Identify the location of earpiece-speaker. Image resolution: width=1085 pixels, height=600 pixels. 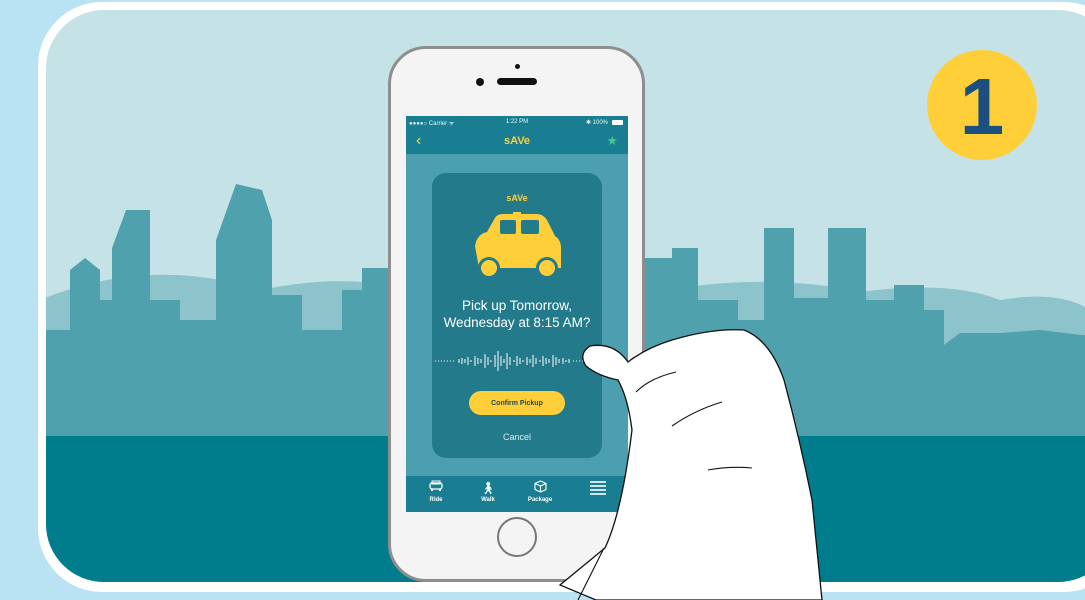
(517, 81).